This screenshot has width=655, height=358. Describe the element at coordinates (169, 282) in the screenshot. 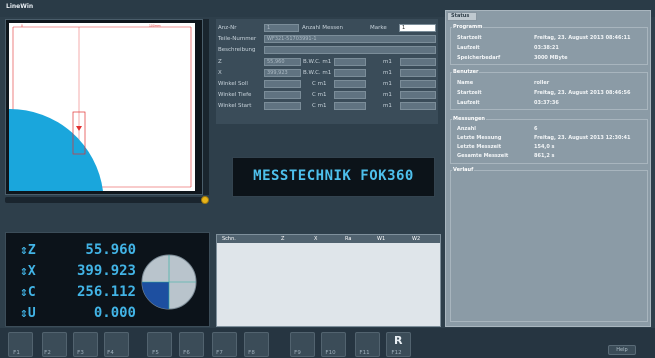

I see `orientation-dial` at that location.